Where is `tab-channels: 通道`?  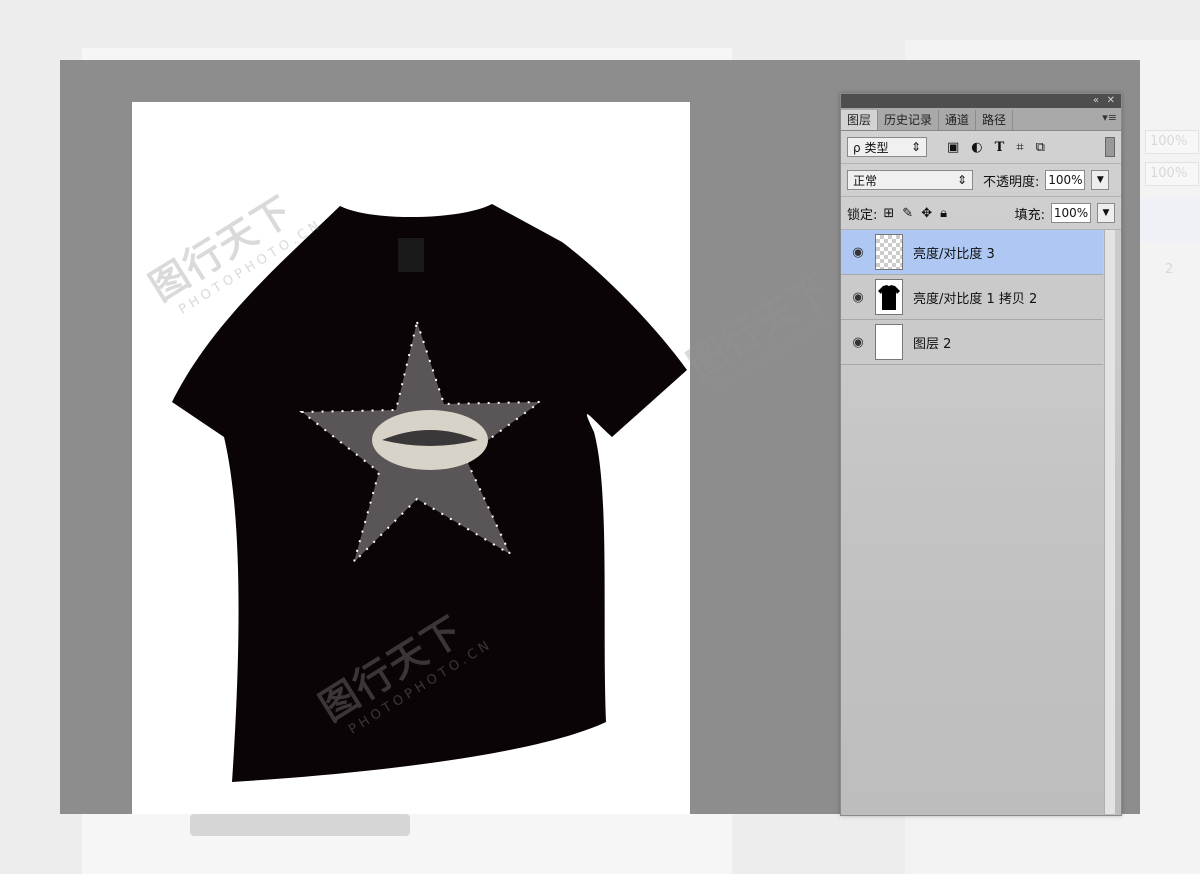
tab-channels: 通道 is located at coordinates (958, 120).